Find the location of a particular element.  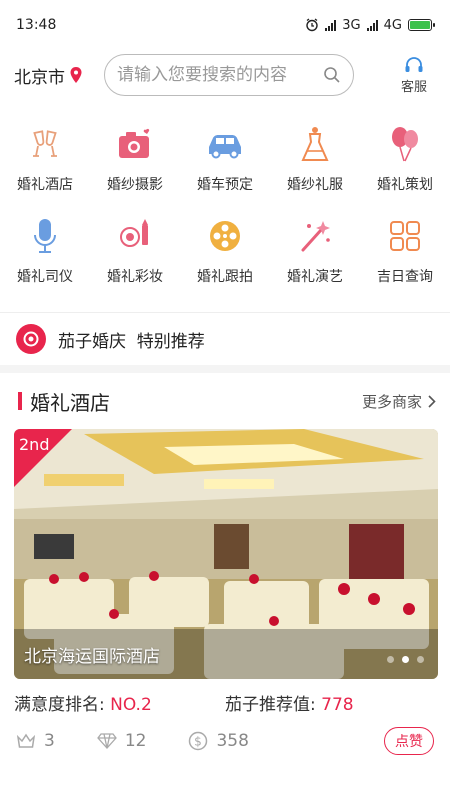

battery-icon is located at coordinates (421, 25).